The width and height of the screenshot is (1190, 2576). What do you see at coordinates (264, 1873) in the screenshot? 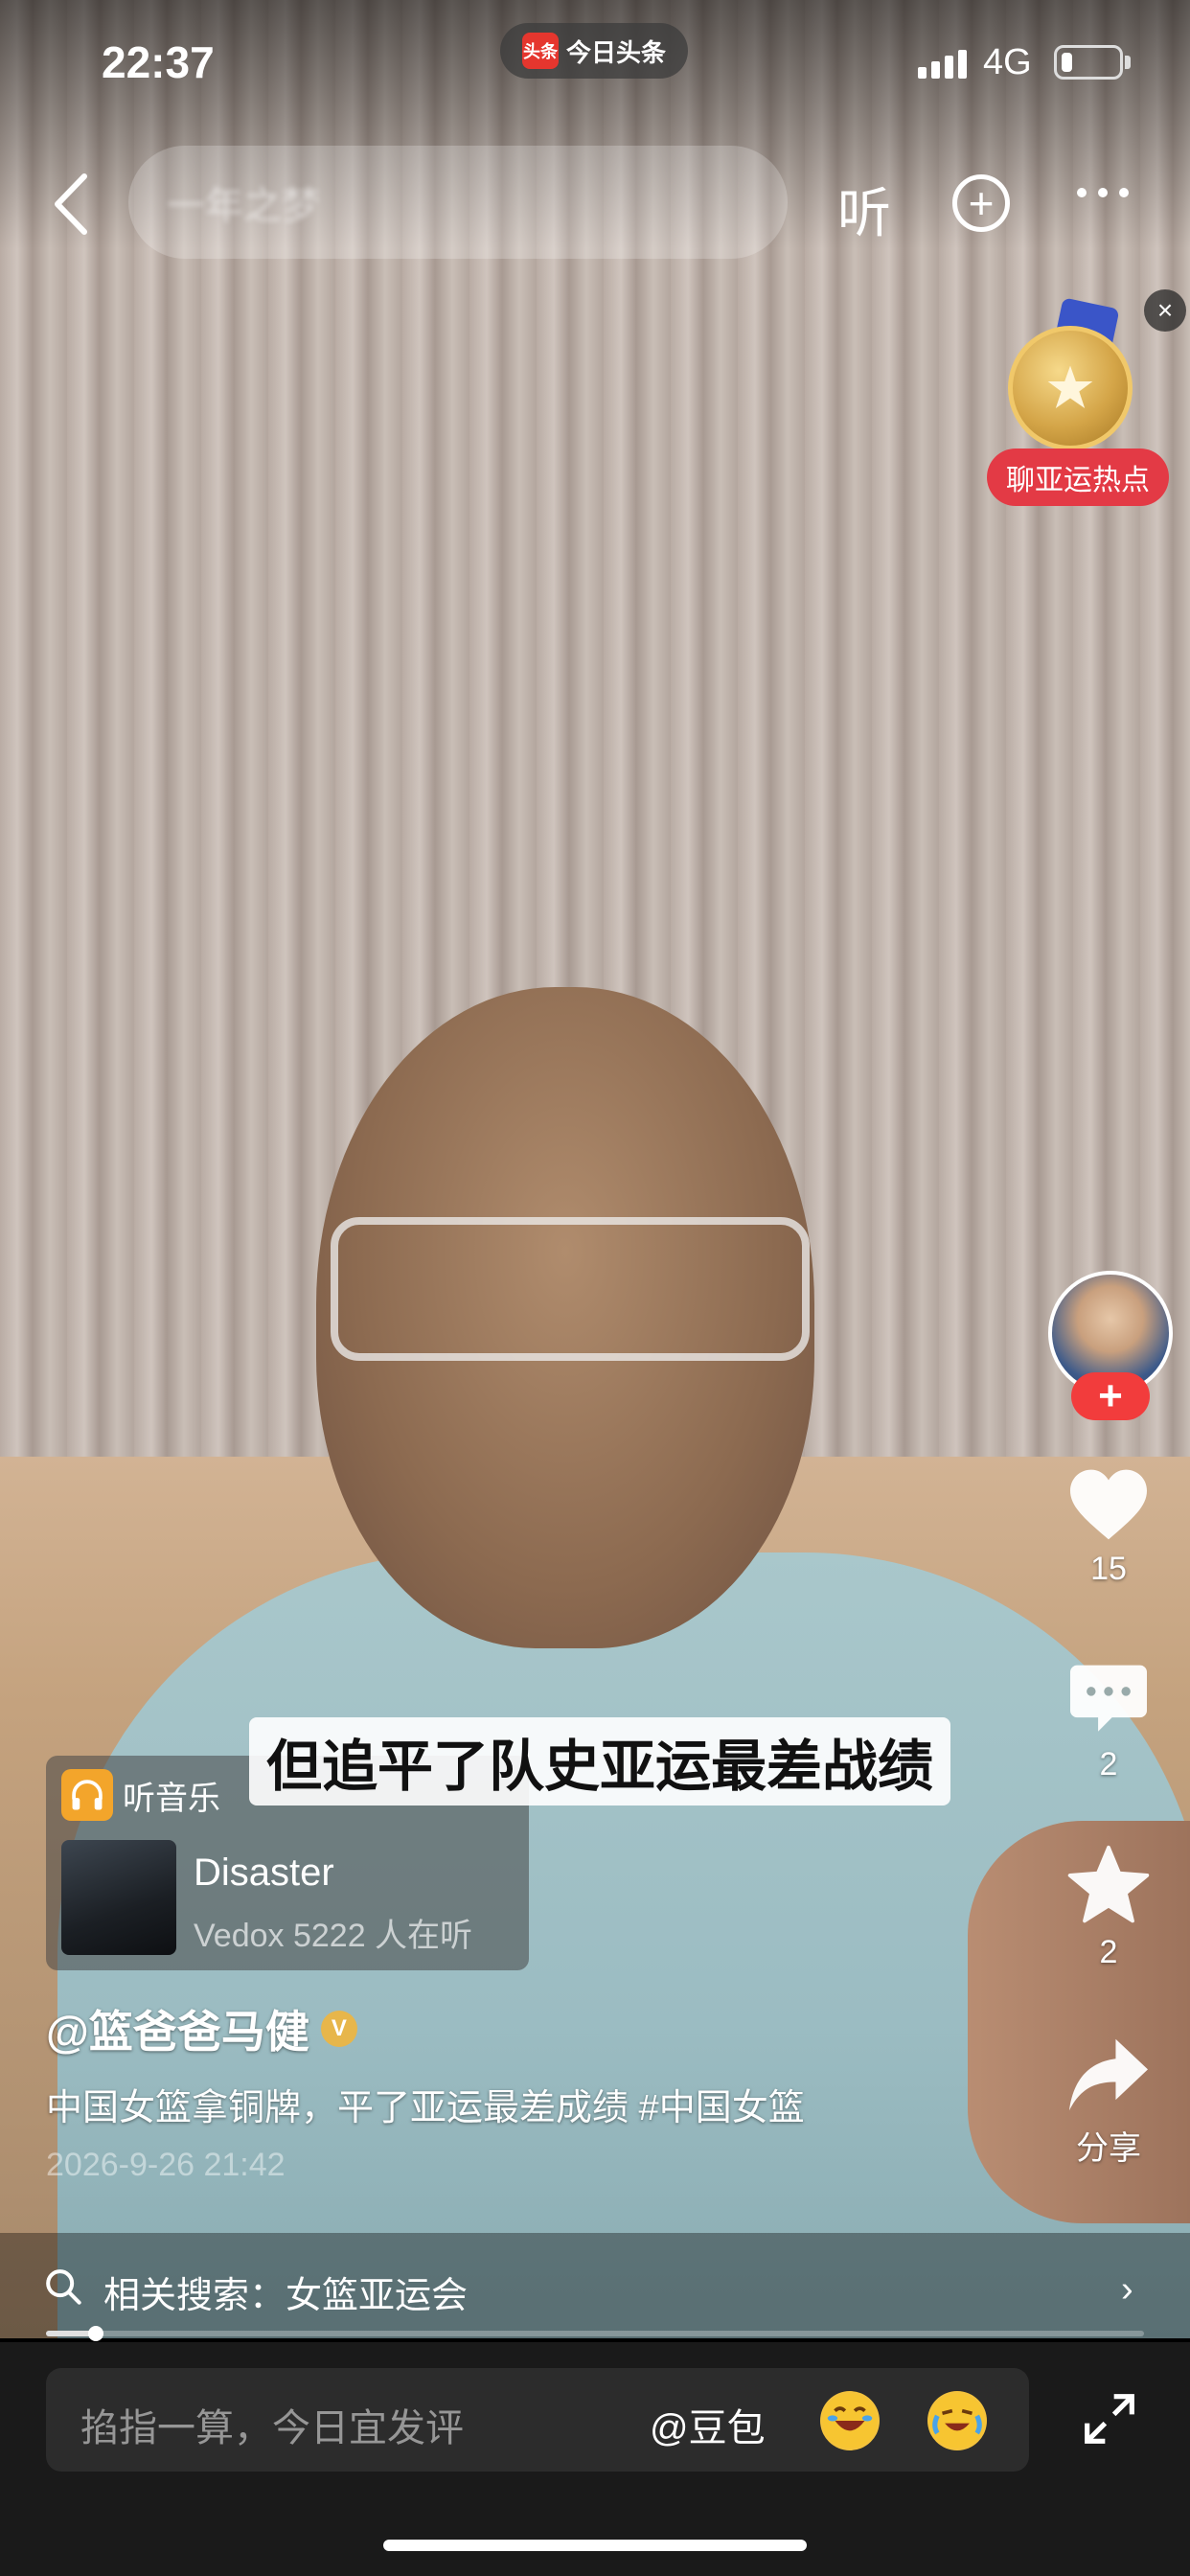
I see `music-title: Disaster` at bounding box center [264, 1873].